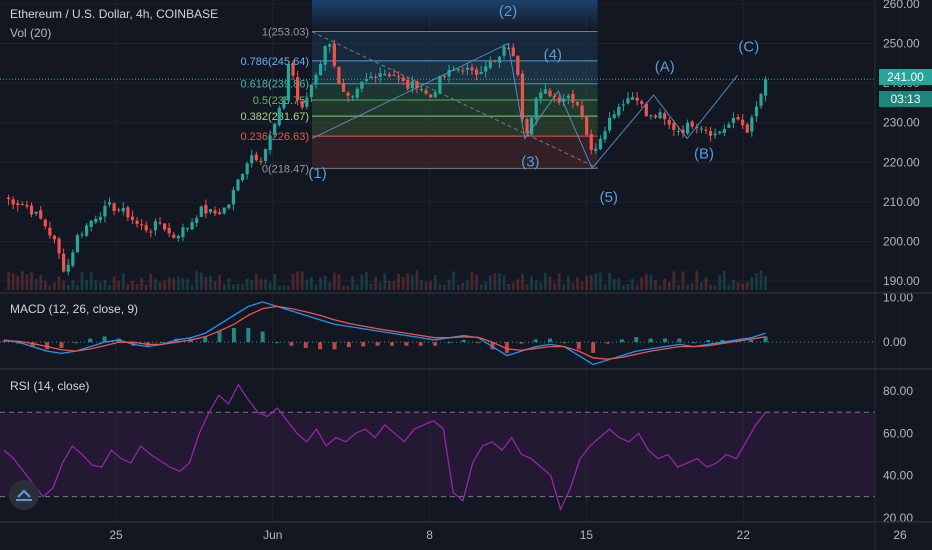 The image size is (932, 550). Describe the element at coordinates (898, 391) in the screenshot. I see `rsi-tick-label: 80.00` at that location.